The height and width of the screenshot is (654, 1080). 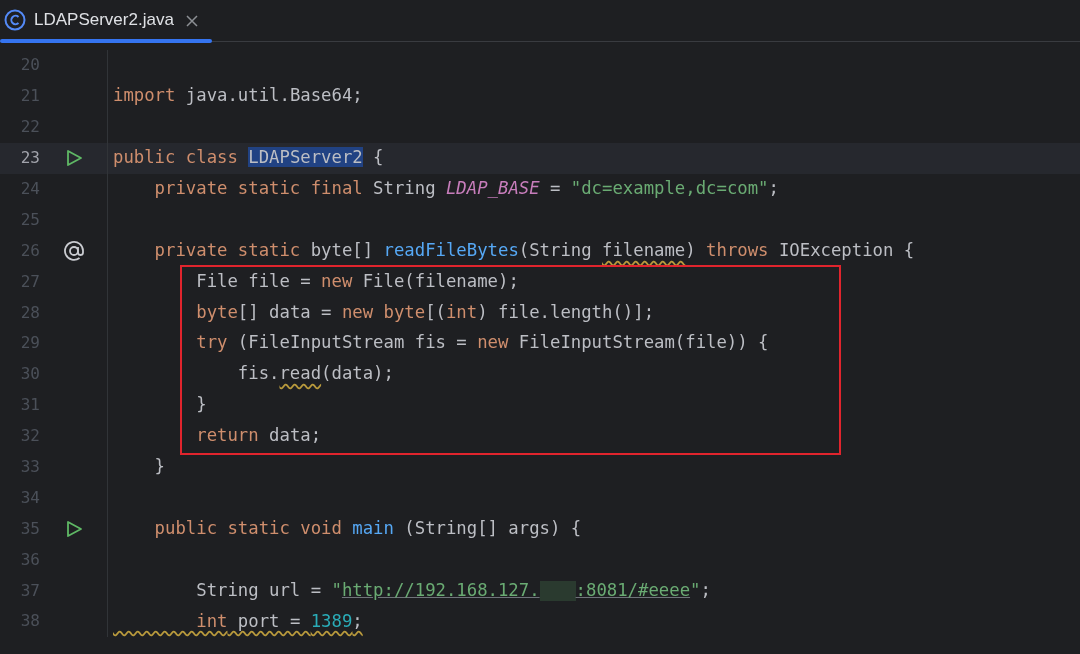 What do you see at coordinates (534, 250) in the screenshot?
I see `code-line: private static byte[] readFileBytes(String filename) throws IOException {` at bounding box center [534, 250].